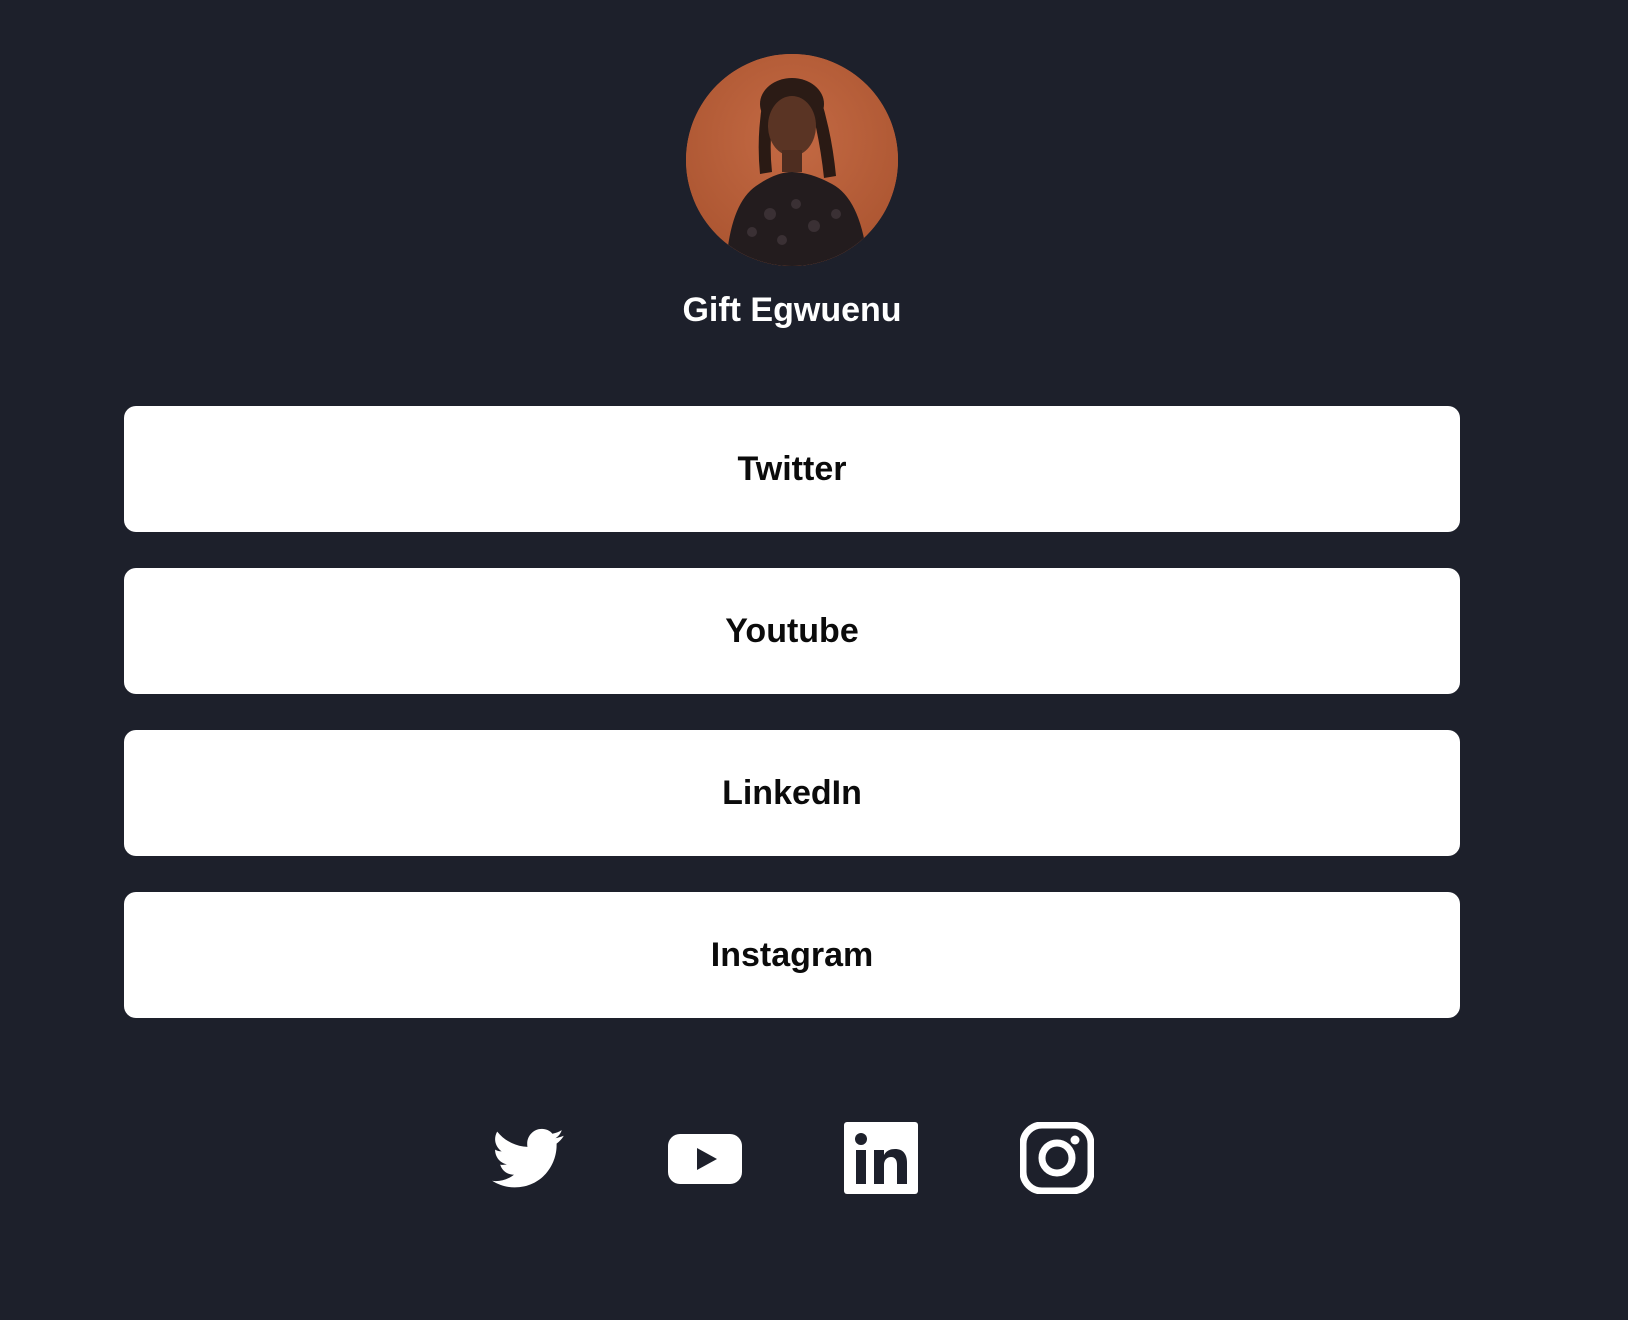  I want to click on linkedin-icon, so click(881, 1158).